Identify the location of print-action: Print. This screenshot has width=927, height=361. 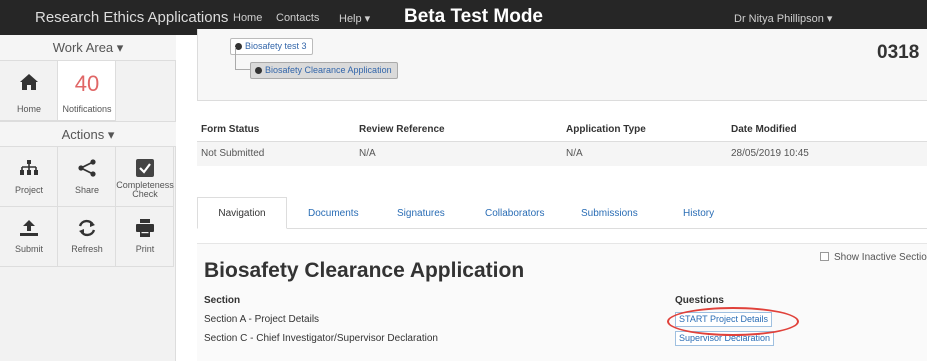
(145, 237).